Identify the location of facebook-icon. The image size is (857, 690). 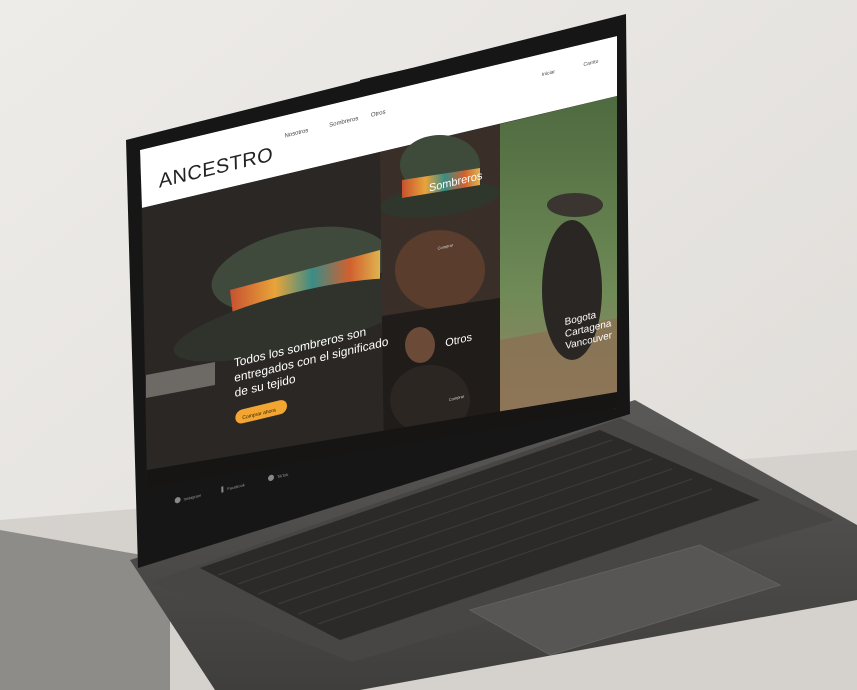
(222, 489).